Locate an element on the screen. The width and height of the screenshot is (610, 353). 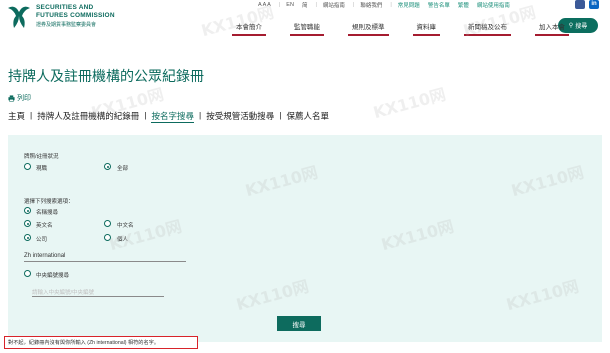
status-label: 牌照/註冊狀況 is located at coordinates (41, 157).